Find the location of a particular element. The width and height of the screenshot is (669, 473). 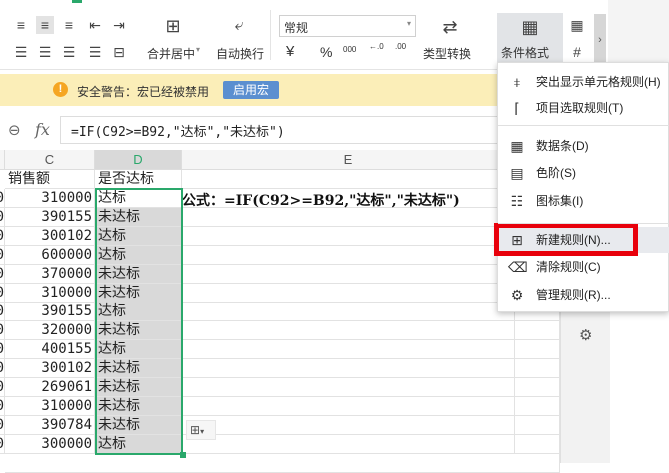

menu-item-data-bar: ▦ 数据条(D) is located at coordinates (583, 146).